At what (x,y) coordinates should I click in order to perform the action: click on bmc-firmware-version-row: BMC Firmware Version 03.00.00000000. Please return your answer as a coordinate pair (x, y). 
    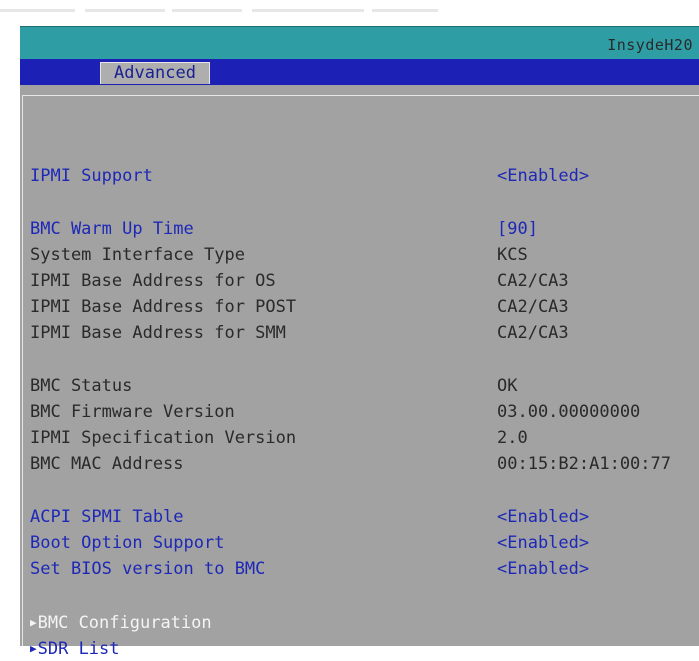
    Looking at the image, I should click on (362, 412).